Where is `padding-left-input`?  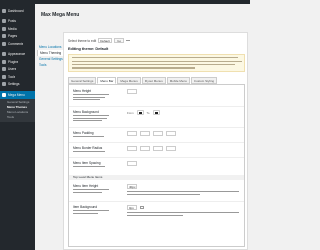 padding-left-input is located at coordinates (171, 133).